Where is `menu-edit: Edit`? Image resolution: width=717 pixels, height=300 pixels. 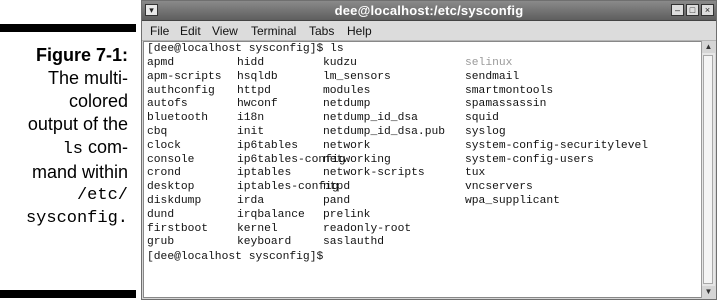 menu-edit: Edit is located at coordinates (190, 31).